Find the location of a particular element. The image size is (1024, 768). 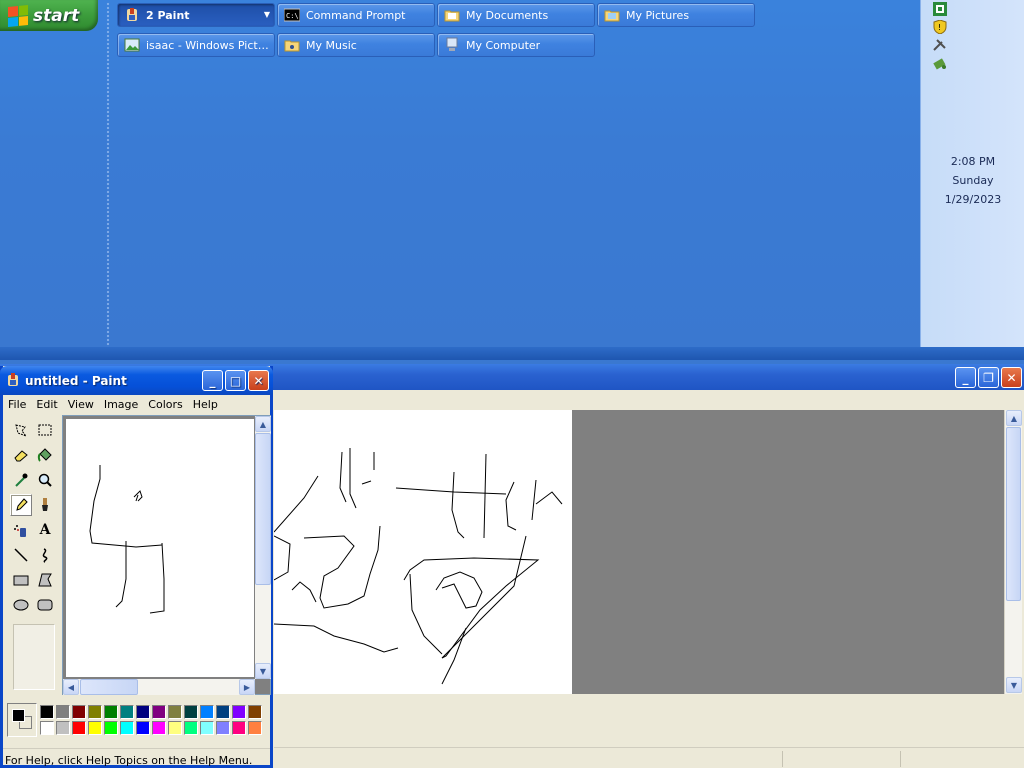

menu-image: Image is located at coordinates (121, 404).